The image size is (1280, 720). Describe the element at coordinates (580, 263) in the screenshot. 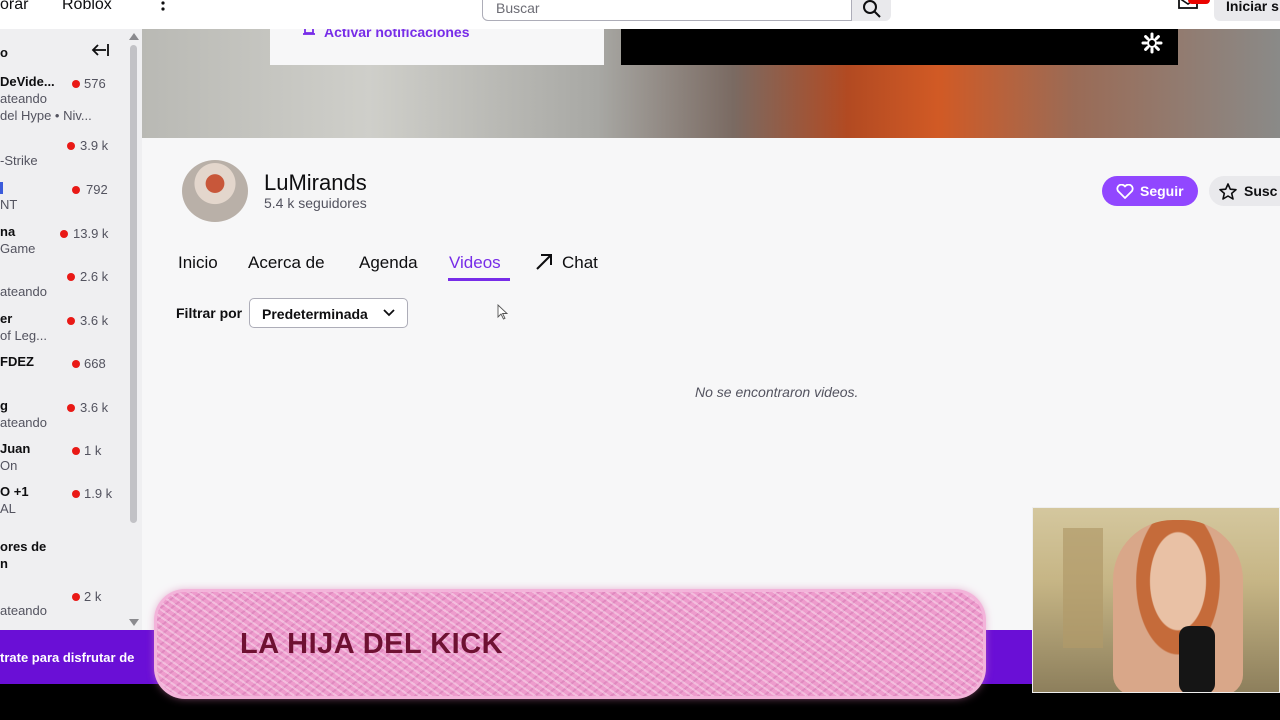

I see `tab-chat: Chat` at that location.